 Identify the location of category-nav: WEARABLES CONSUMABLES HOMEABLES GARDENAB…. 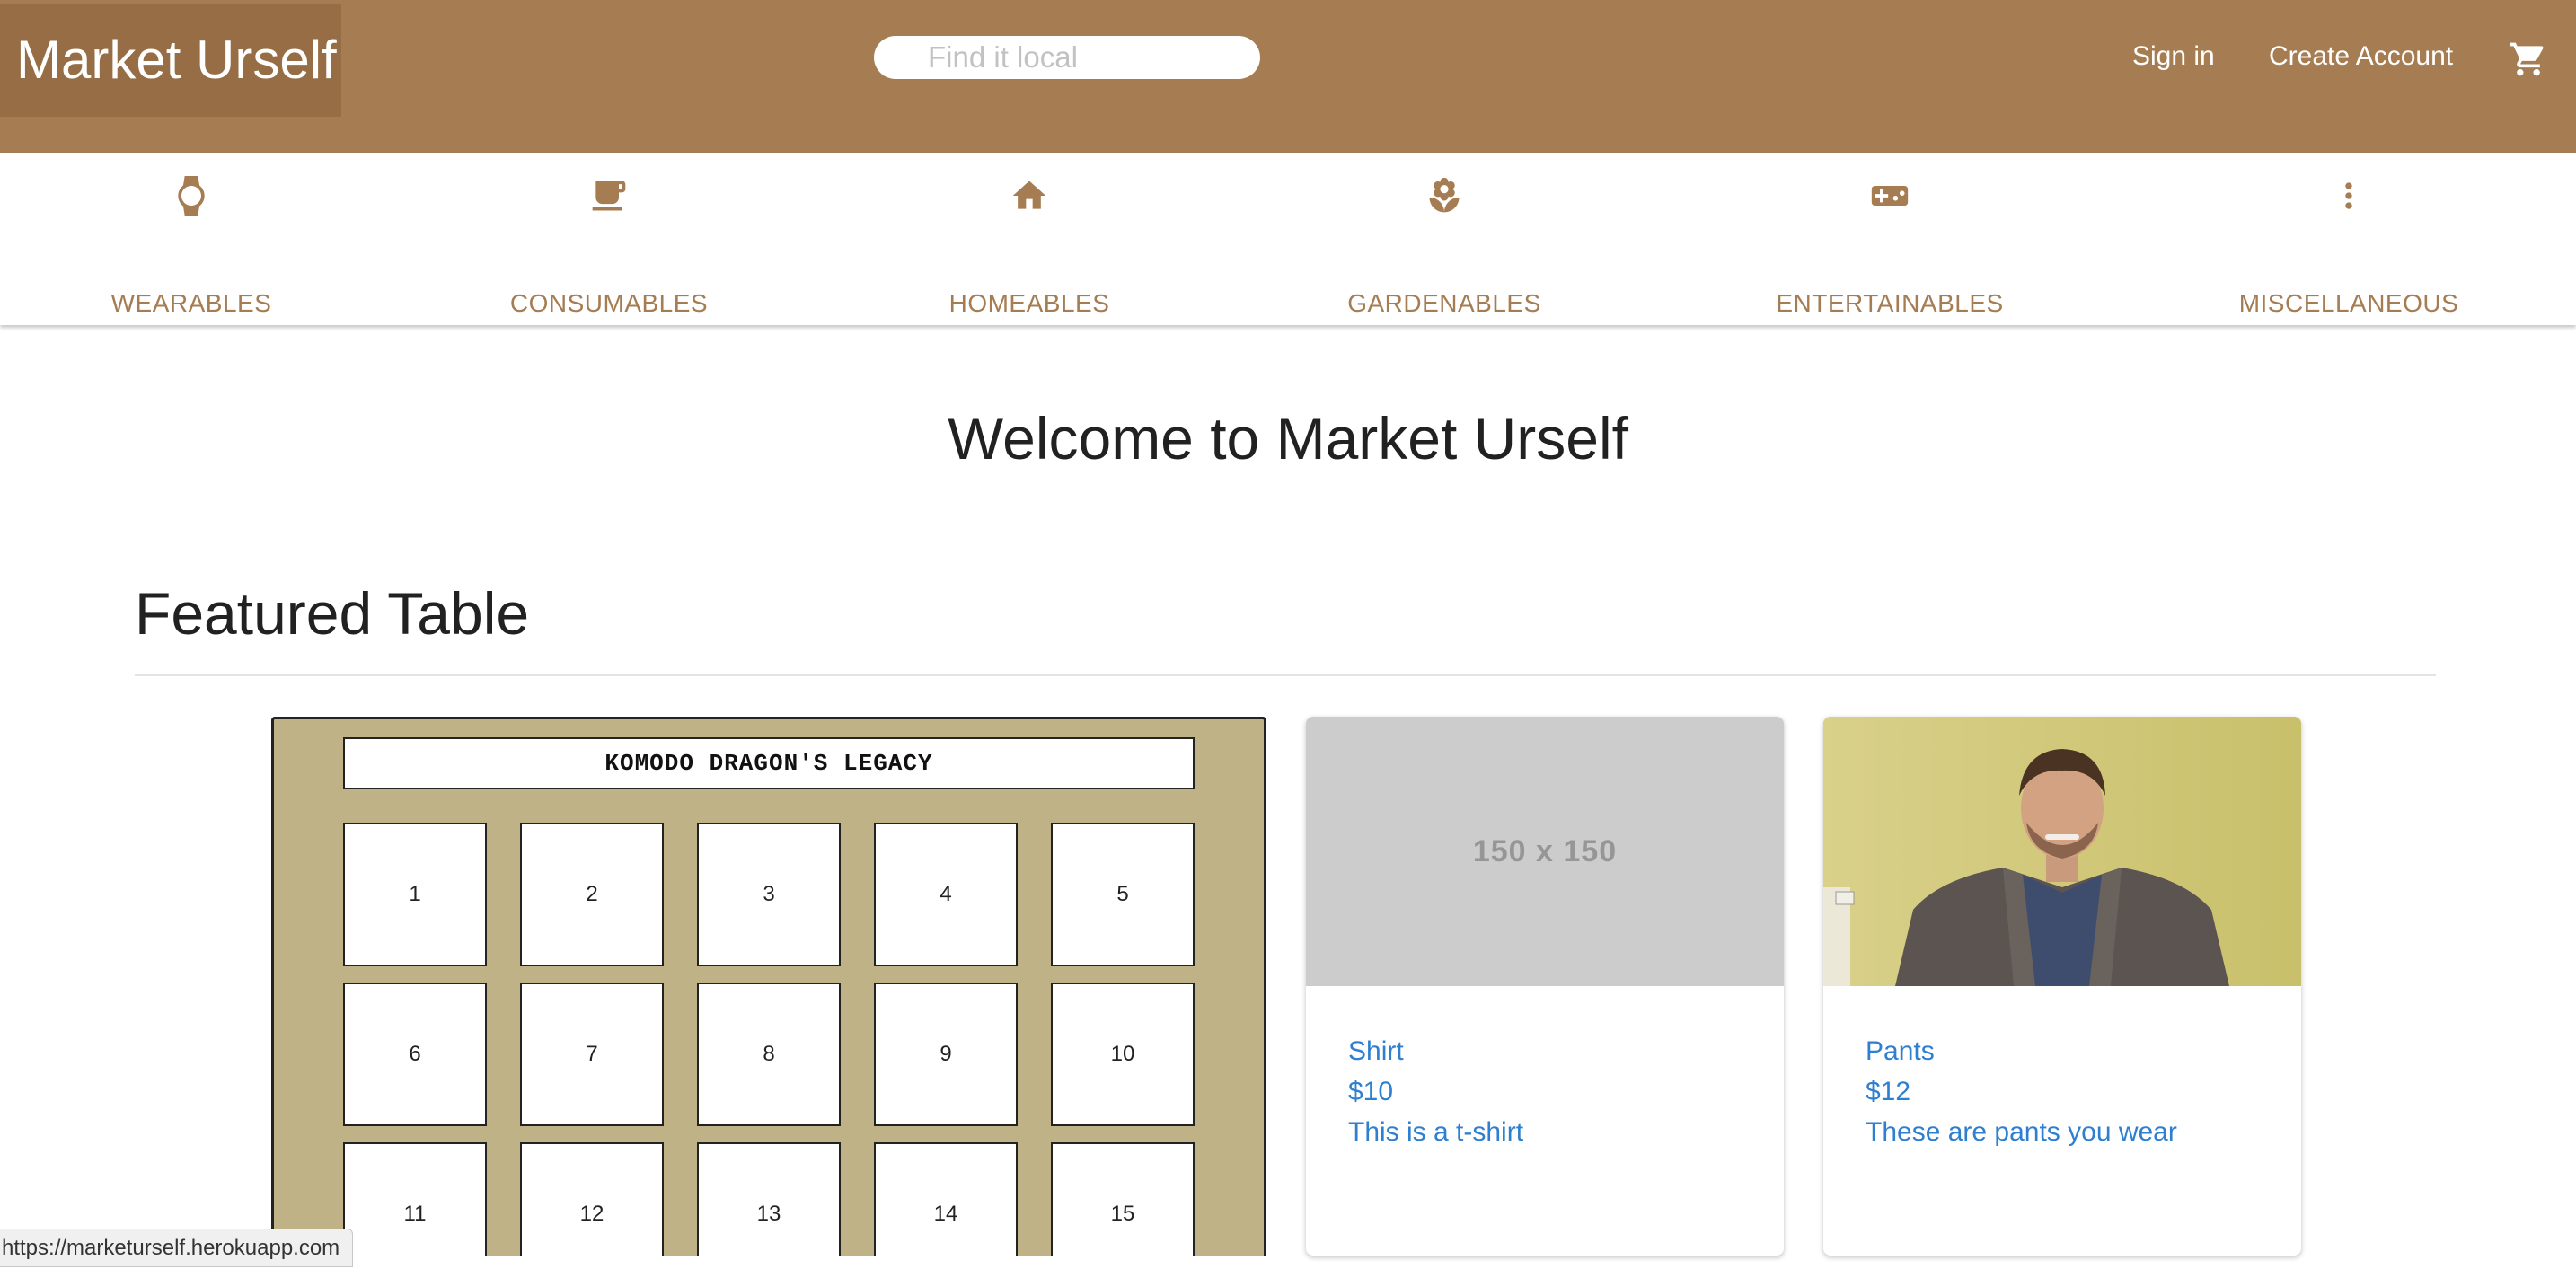
(1288, 239).